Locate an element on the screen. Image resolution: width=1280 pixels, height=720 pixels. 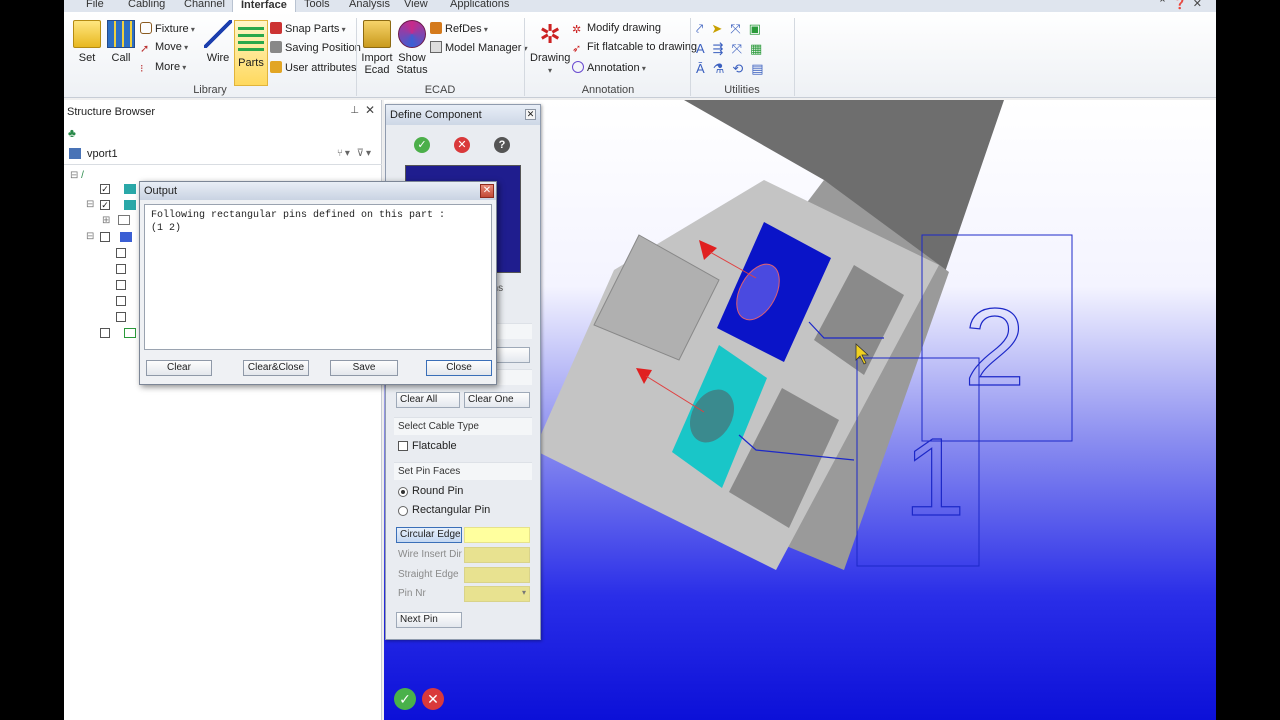
straight-edge-field is located at coordinates (497, 575).